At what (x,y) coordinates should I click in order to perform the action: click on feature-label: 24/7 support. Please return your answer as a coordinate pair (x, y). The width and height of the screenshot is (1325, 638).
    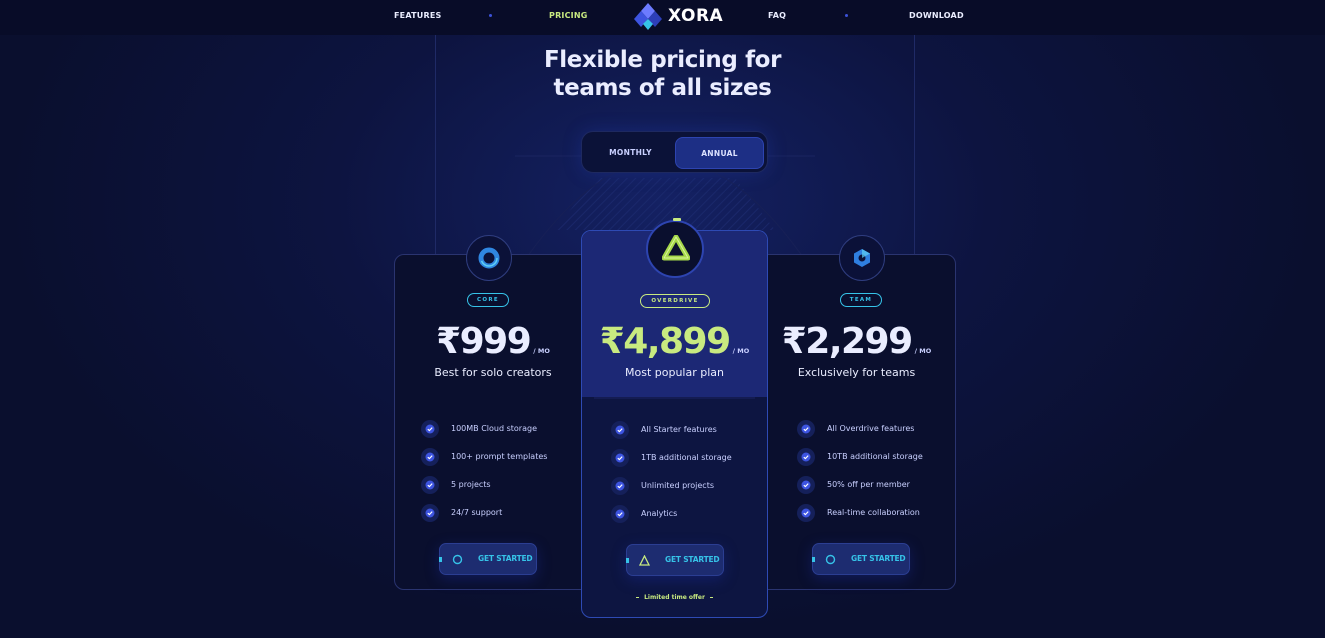
    Looking at the image, I should click on (477, 512).